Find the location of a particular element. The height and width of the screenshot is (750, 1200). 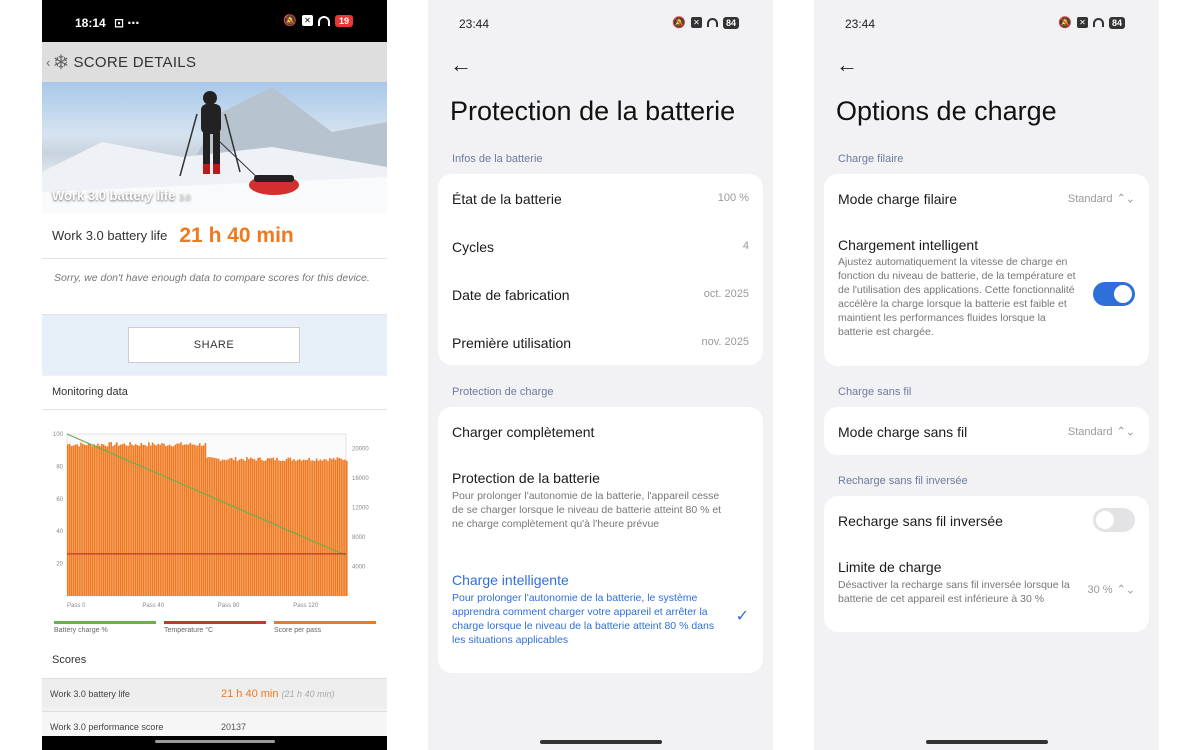

status-time: 23:44 is located at coordinates (860, 24).